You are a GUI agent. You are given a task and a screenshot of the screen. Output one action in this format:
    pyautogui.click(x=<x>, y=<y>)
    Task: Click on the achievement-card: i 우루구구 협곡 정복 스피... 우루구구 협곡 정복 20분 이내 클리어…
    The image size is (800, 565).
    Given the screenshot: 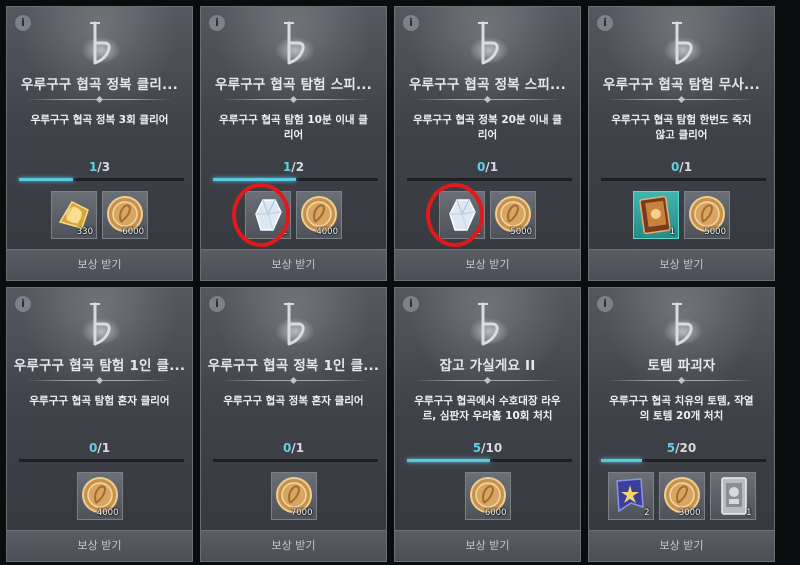 What is the action you would take?
    pyautogui.click(x=487, y=143)
    